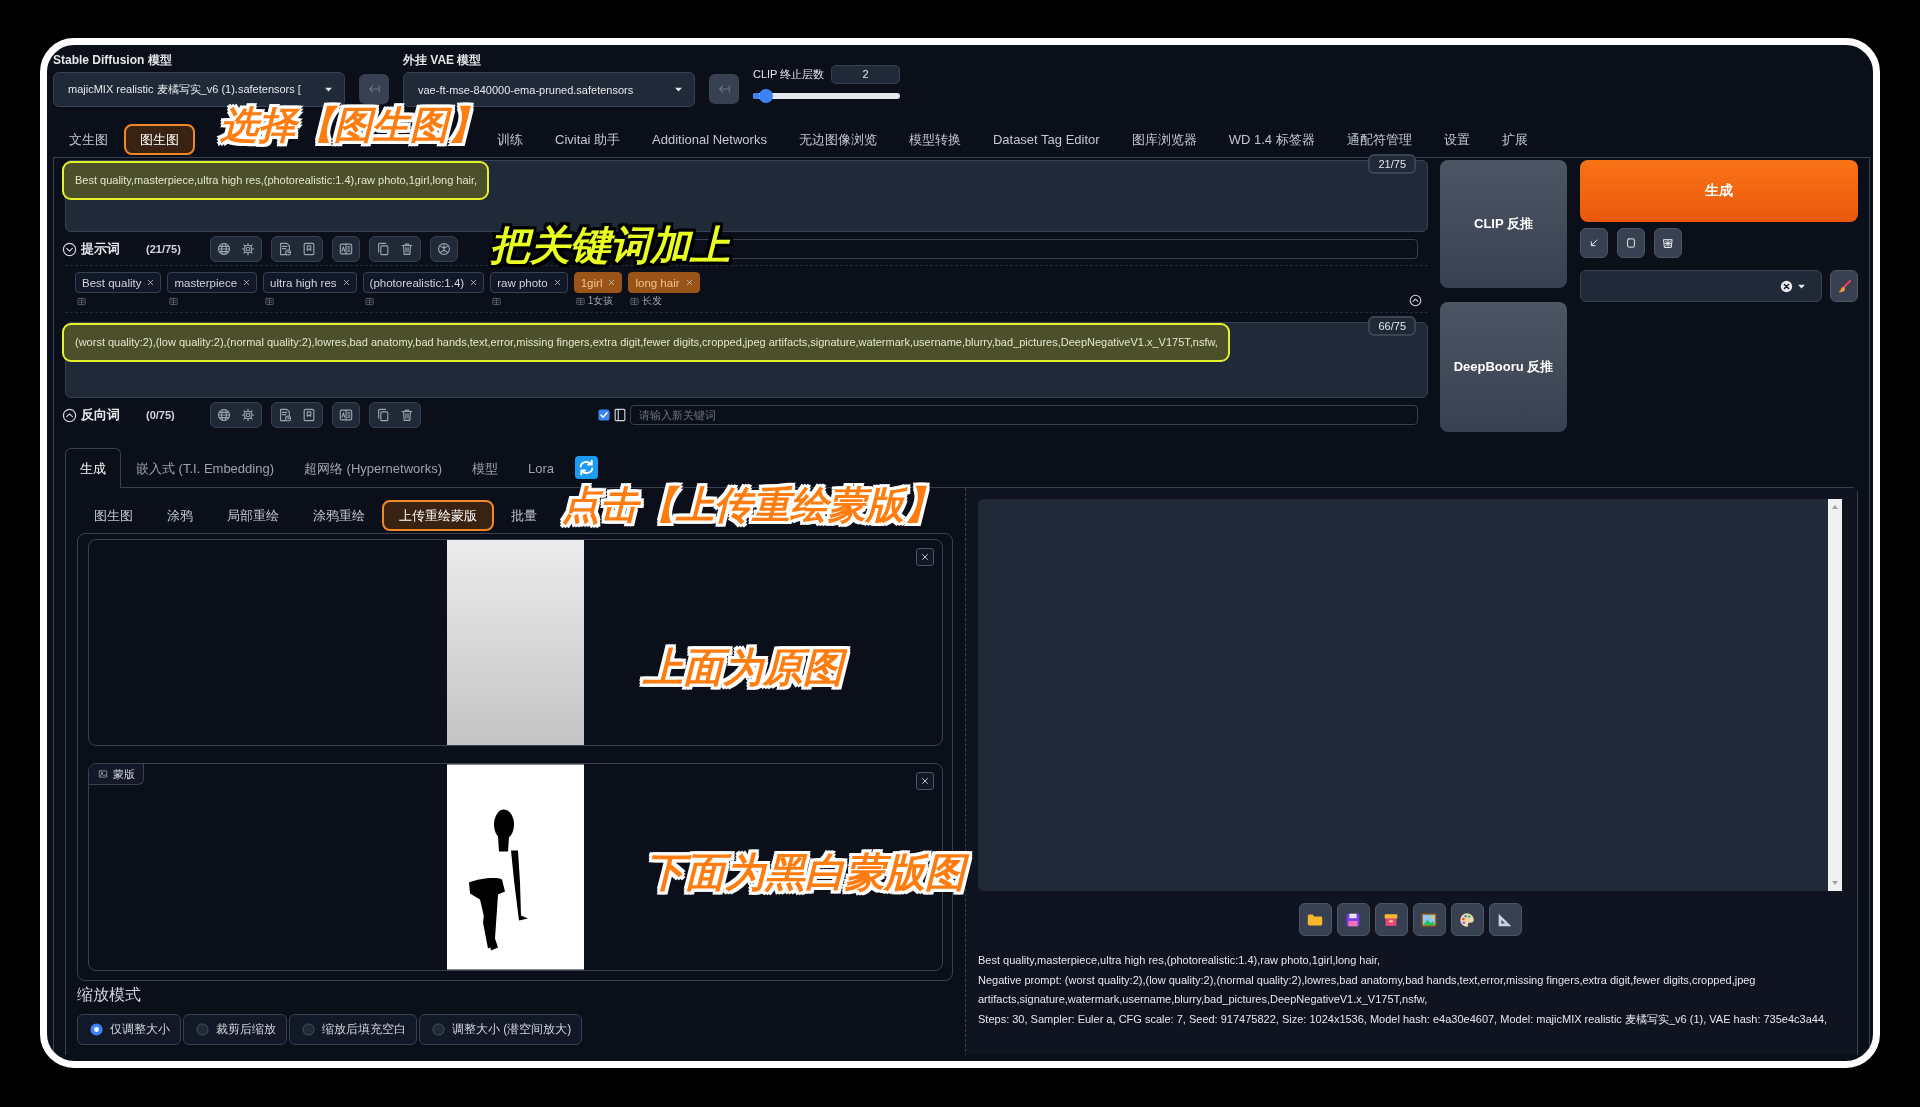 The height and width of the screenshot is (1107, 1920). Describe the element at coordinates (1271, 139) in the screenshot. I see `tab: WD 1.4 标签器` at that location.